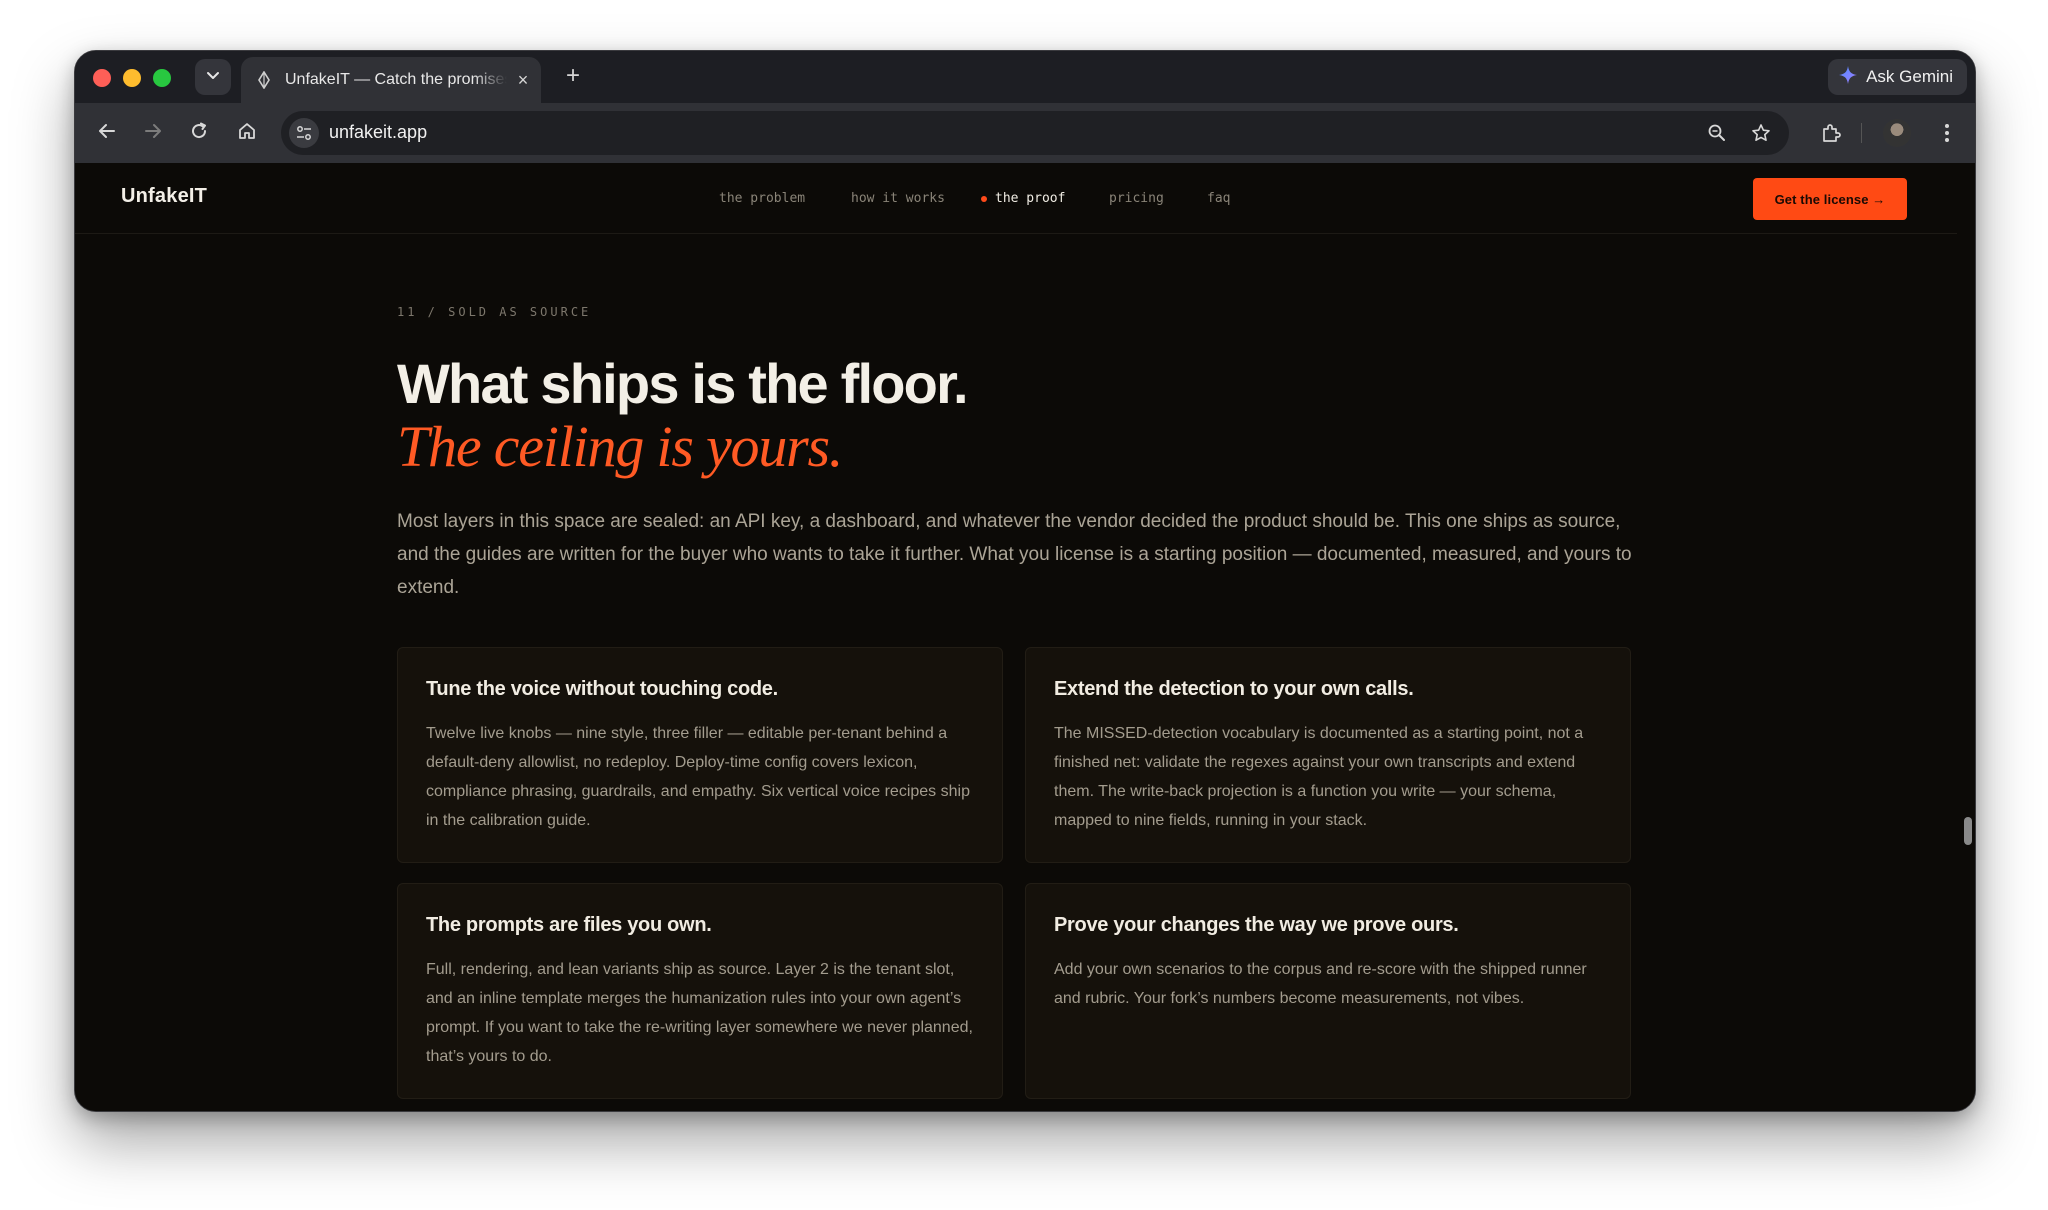 The width and height of the screenshot is (2048, 1210). What do you see at coordinates (1035, 133) in the screenshot?
I see `address-bar: unfakeit.app` at bounding box center [1035, 133].